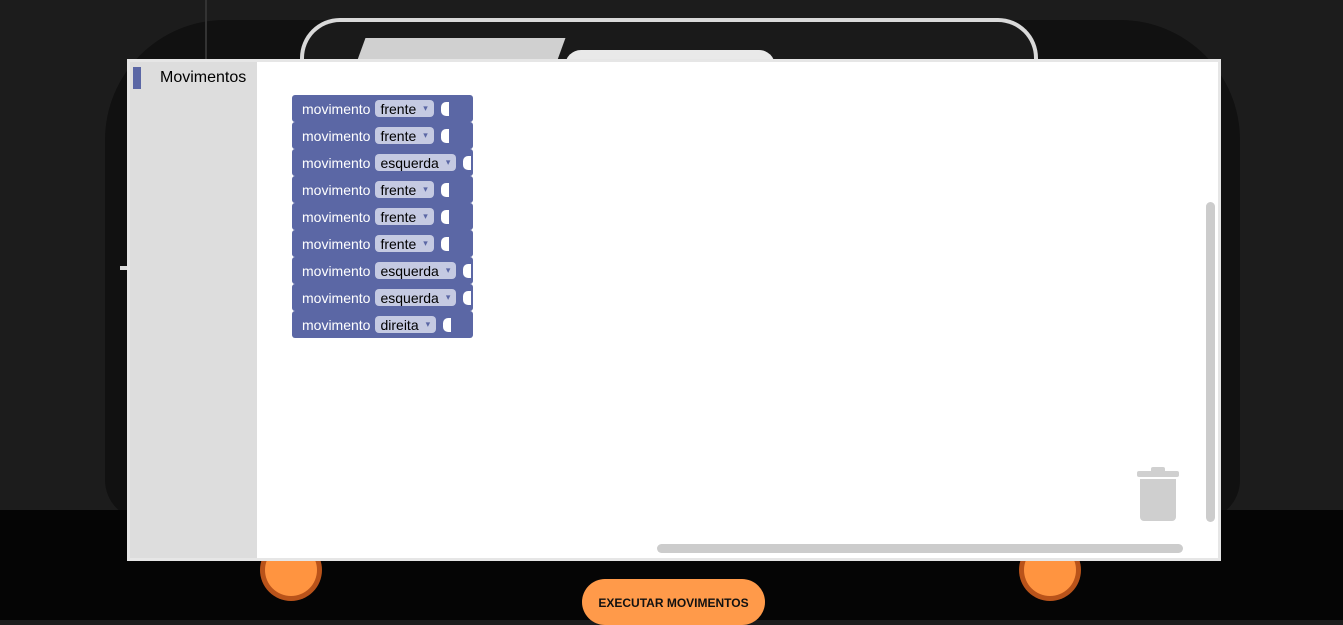  I want to click on vertical-scrollbar, so click(1210, 362).